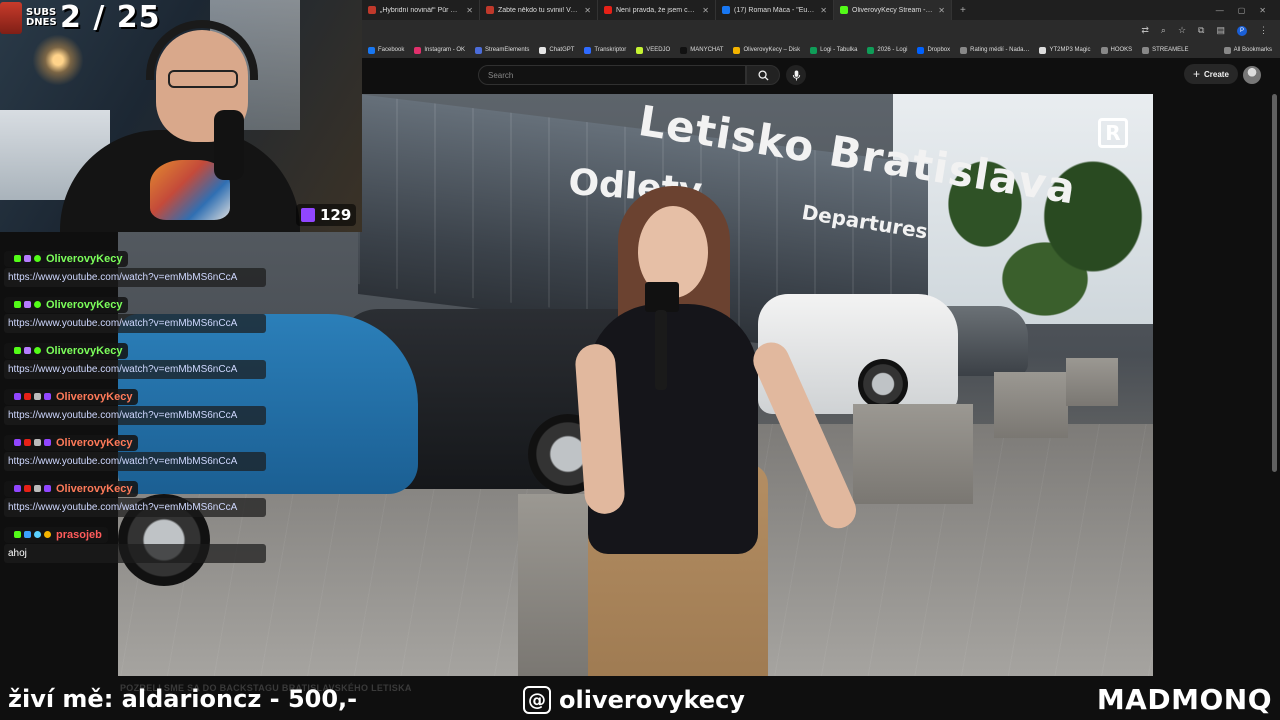  Describe the element at coordinates (775, 10) in the screenshot. I see `browser-tab: (17) Roman Máca - "Europarlam…✕` at that location.